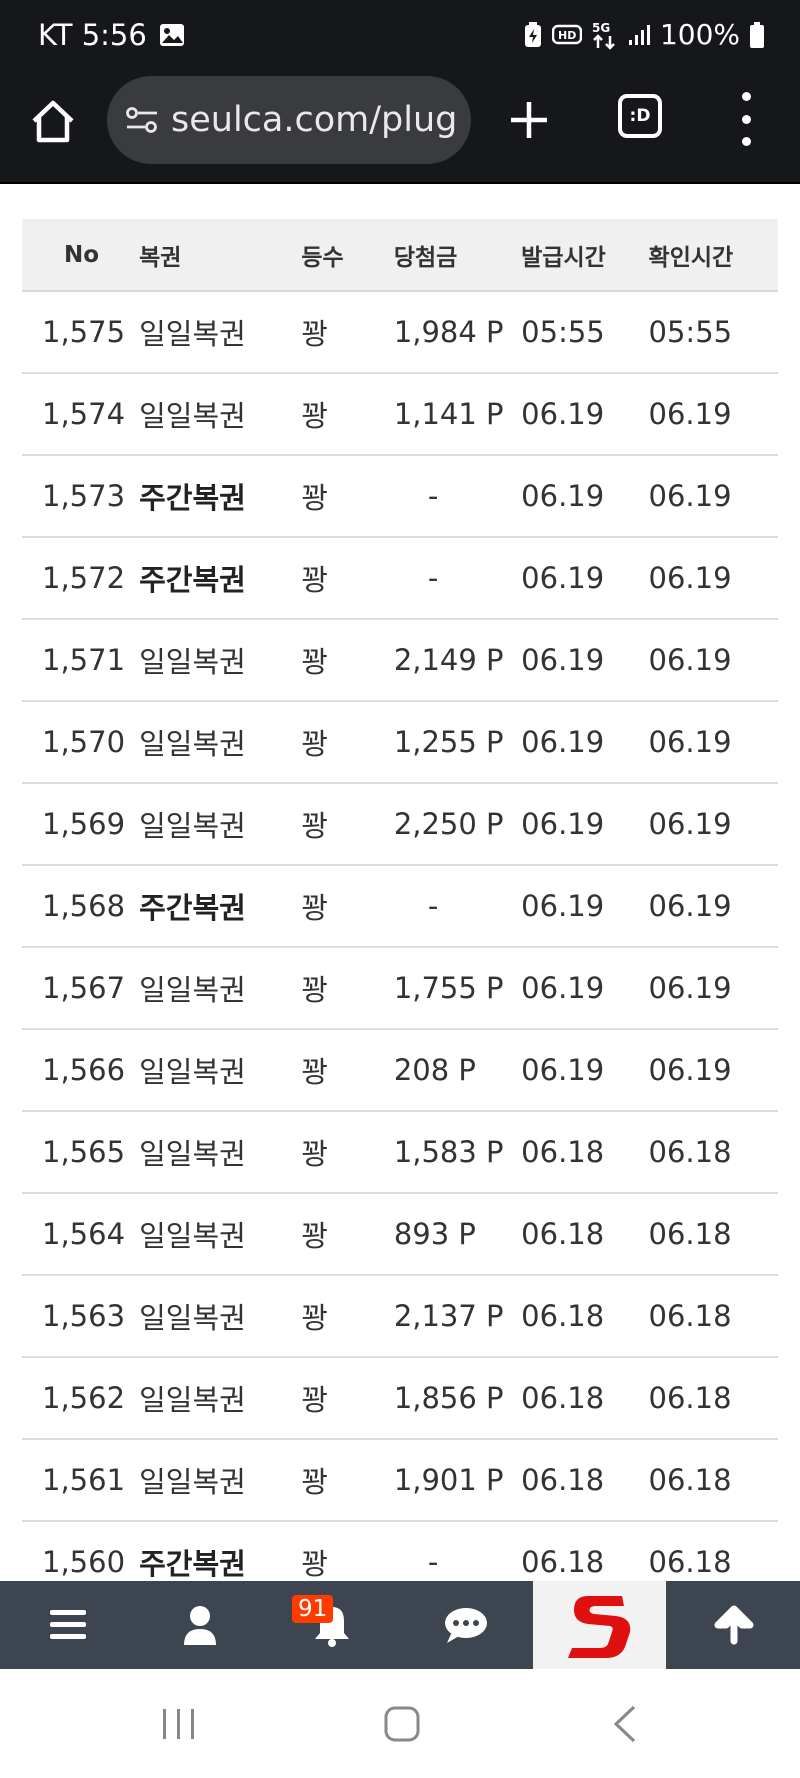  What do you see at coordinates (746, 119) in the screenshot?
I see `more-menu-icon` at bounding box center [746, 119].